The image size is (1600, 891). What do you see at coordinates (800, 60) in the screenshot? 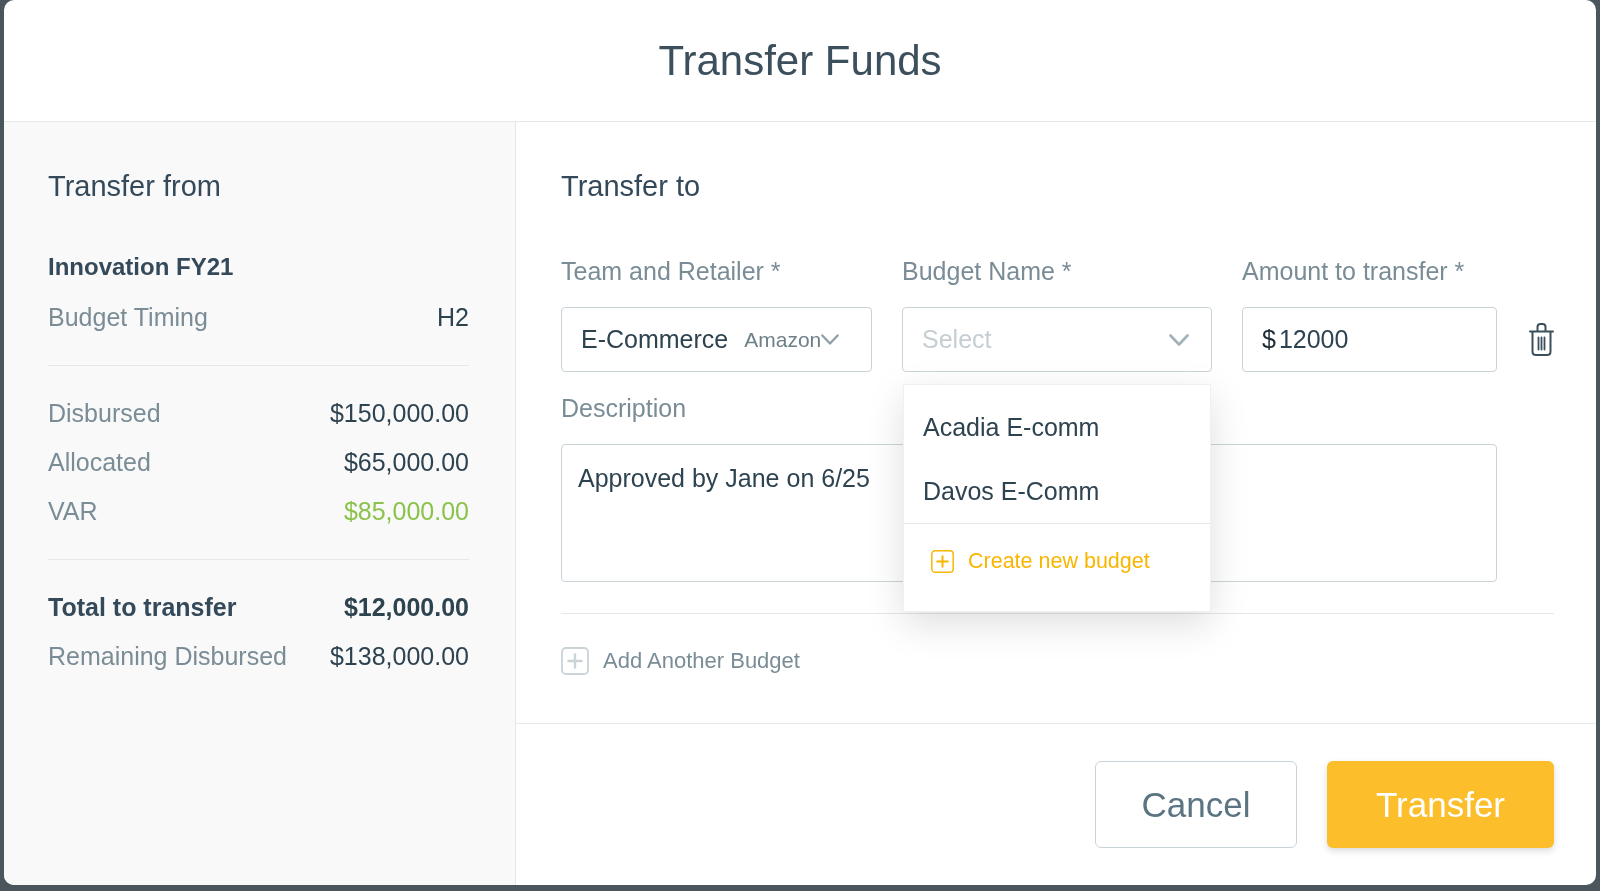
I see `dialog-title: Transfer Funds` at bounding box center [800, 60].